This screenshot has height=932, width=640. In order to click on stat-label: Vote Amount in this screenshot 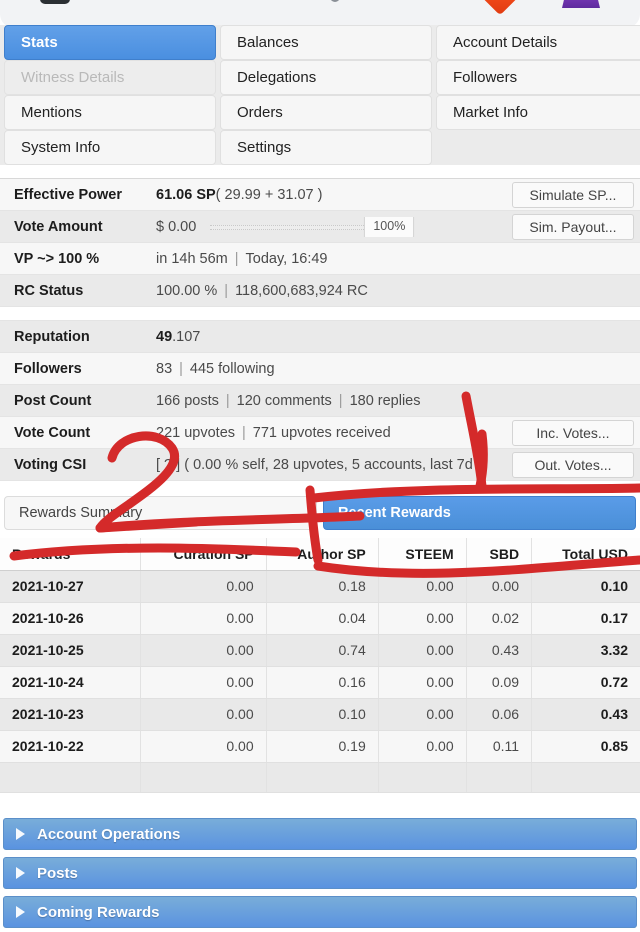, I will do `click(58, 226)`.